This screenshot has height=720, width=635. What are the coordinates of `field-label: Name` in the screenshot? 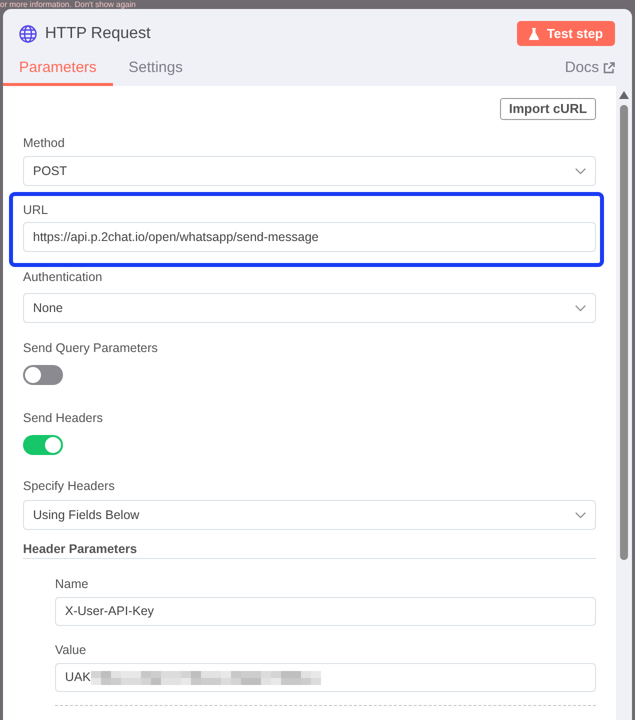 It's located at (72, 584).